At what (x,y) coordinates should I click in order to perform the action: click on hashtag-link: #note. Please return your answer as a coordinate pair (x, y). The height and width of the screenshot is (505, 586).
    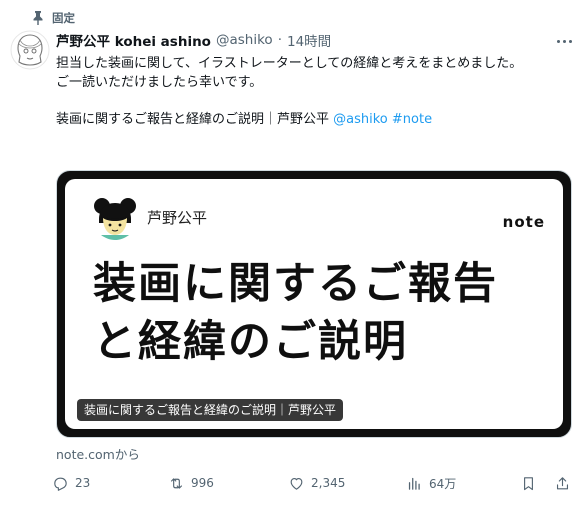
    Looking at the image, I should click on (412, 119).